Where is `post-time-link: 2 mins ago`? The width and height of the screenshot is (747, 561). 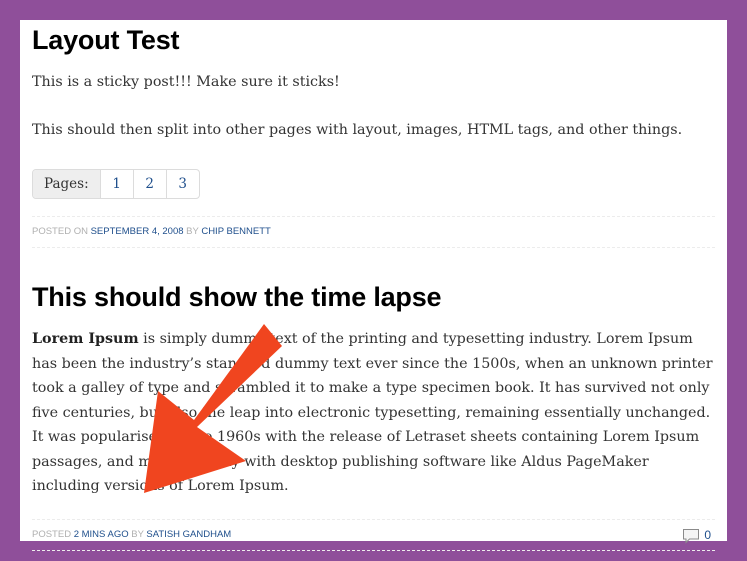 post-time-link: 2 mins ago is located at coordinates (101, 534).